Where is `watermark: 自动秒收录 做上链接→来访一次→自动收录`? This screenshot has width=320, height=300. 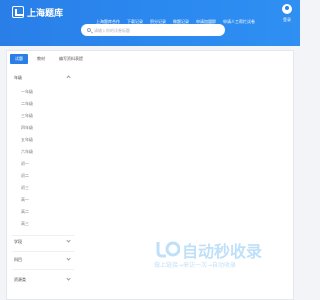
watermark: 自动秒收录 做上链接→来访一次→自动收录 is located at coordinates (224, 258).